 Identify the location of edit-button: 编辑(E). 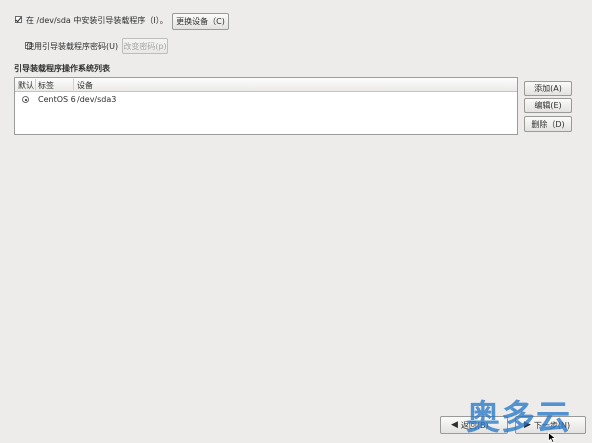
(548, 105).